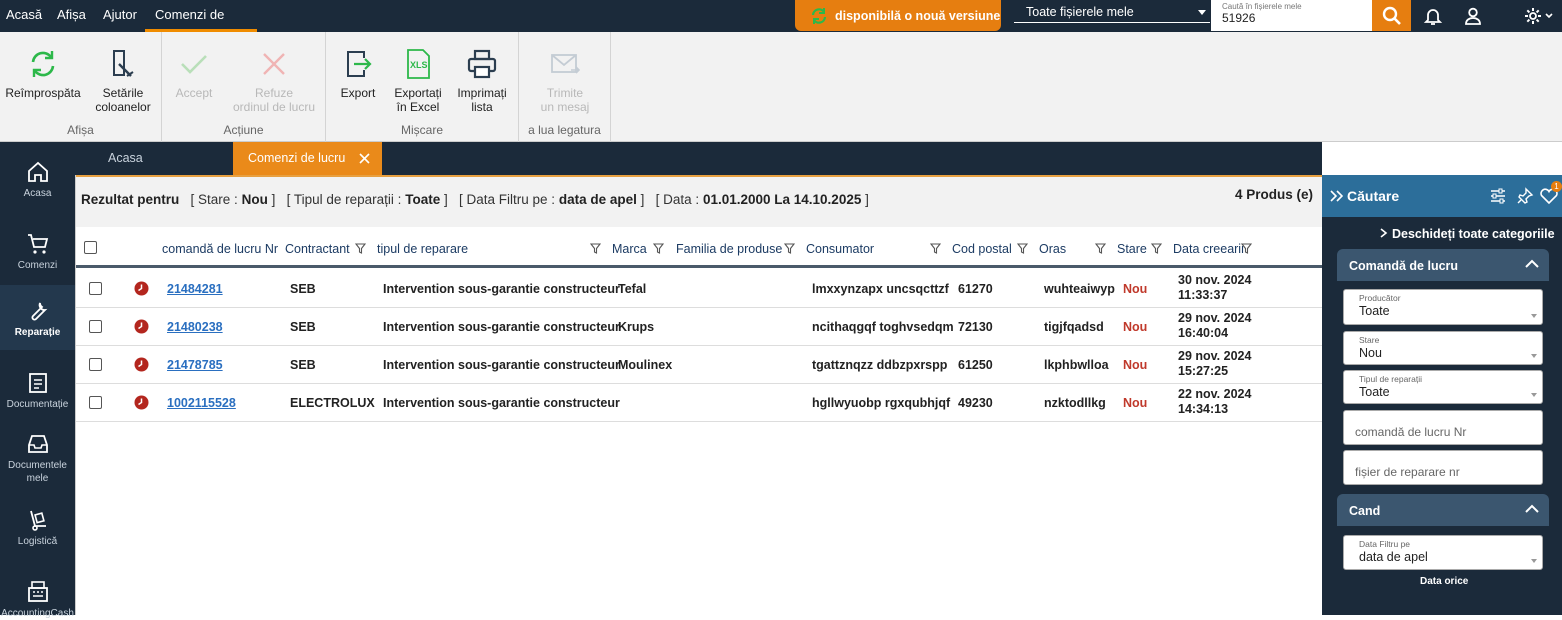 This screenshot has width=1562, height=620. What do you see at coordinates (37, 613) in the screenshot?
I see `sidebar-label-accountingcash: AccountingCash` at bounding box center [37, 613].